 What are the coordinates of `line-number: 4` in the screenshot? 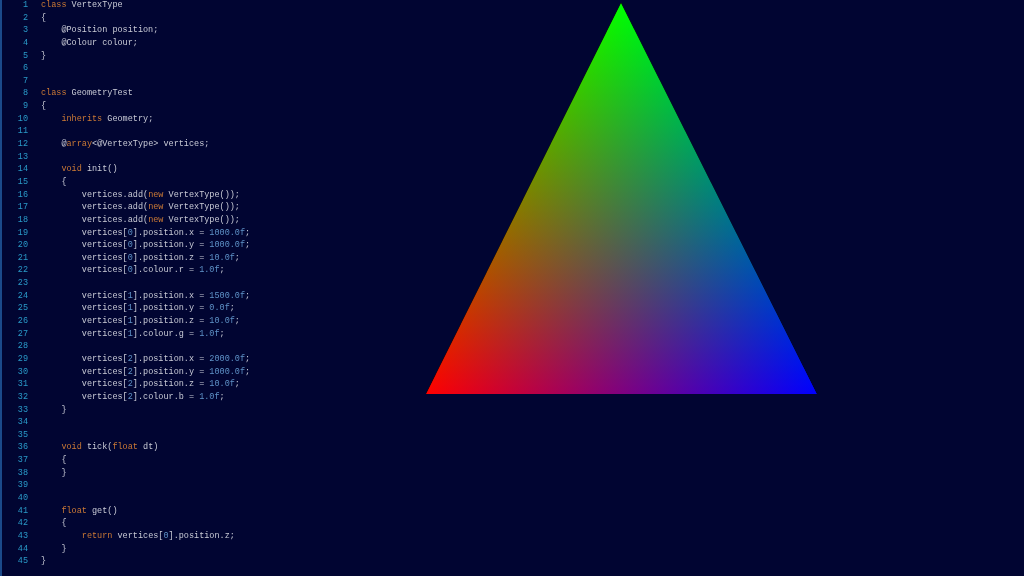 It's located at (24, 43).